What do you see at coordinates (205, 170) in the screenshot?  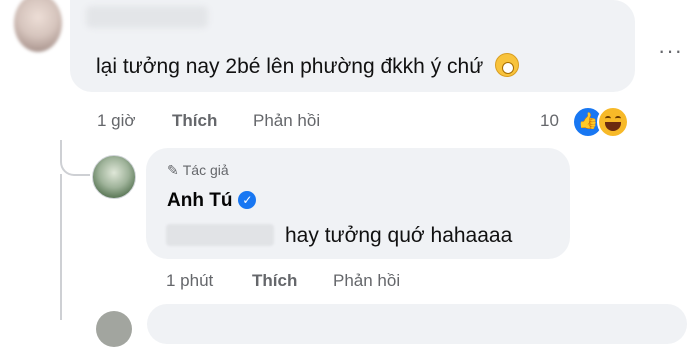 I see `author-badge-label: Tác giả` at bounding box center [205, 170].